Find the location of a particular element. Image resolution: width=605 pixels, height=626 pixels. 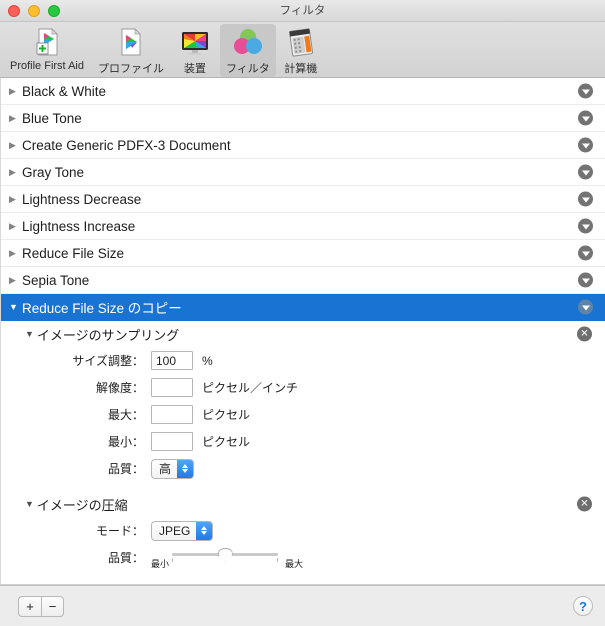

toolbar-item-devices: 装置 is located at coordinates (195, 50).